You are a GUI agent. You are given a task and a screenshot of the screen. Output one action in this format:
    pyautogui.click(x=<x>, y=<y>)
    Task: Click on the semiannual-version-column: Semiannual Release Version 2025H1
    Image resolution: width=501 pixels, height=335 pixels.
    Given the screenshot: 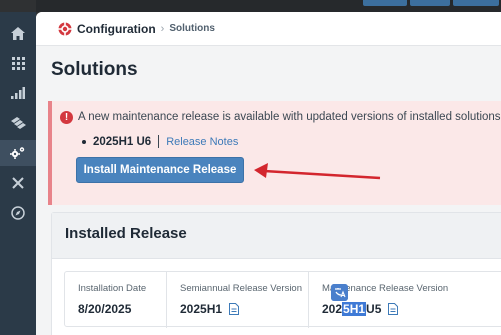 What is the action you would take?
    pyautogui.click(x=237, y=300)
    